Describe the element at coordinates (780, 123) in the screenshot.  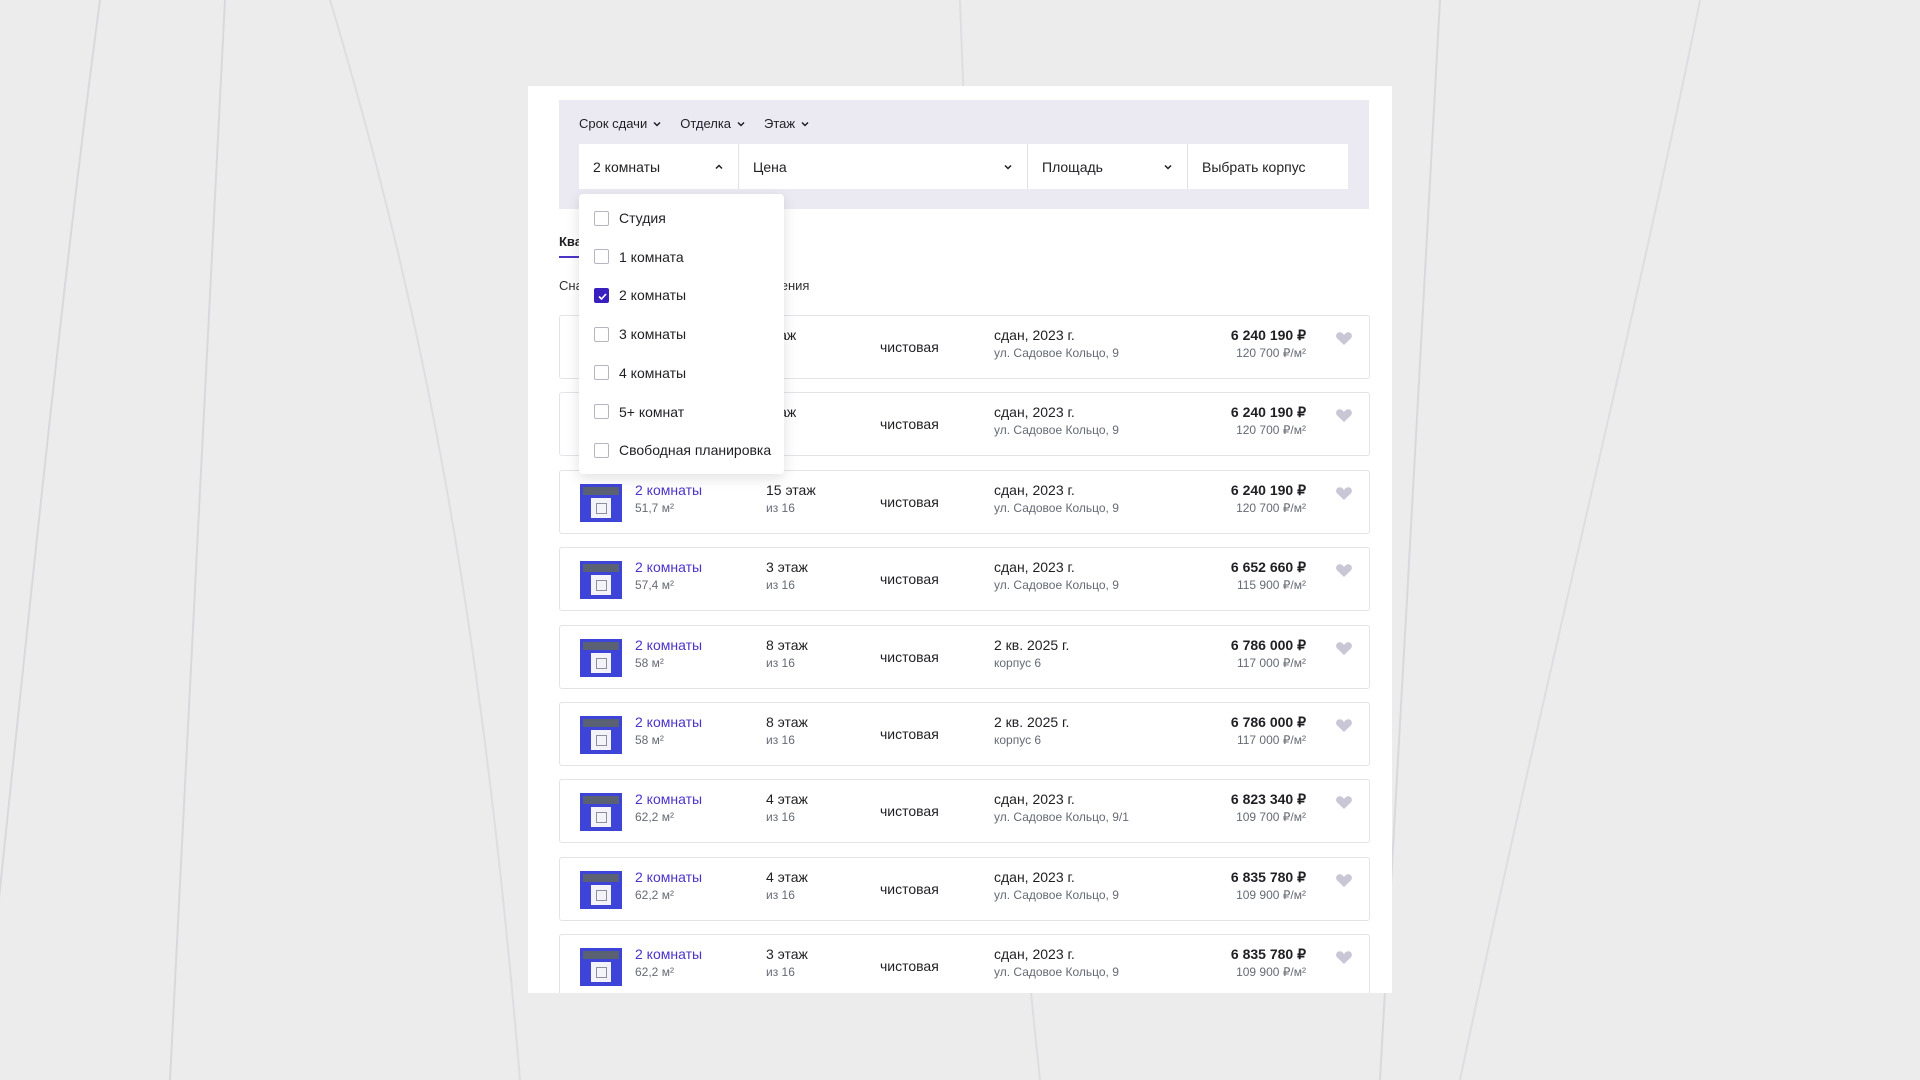
I see `filter-chip-label: Этаж` at that location.